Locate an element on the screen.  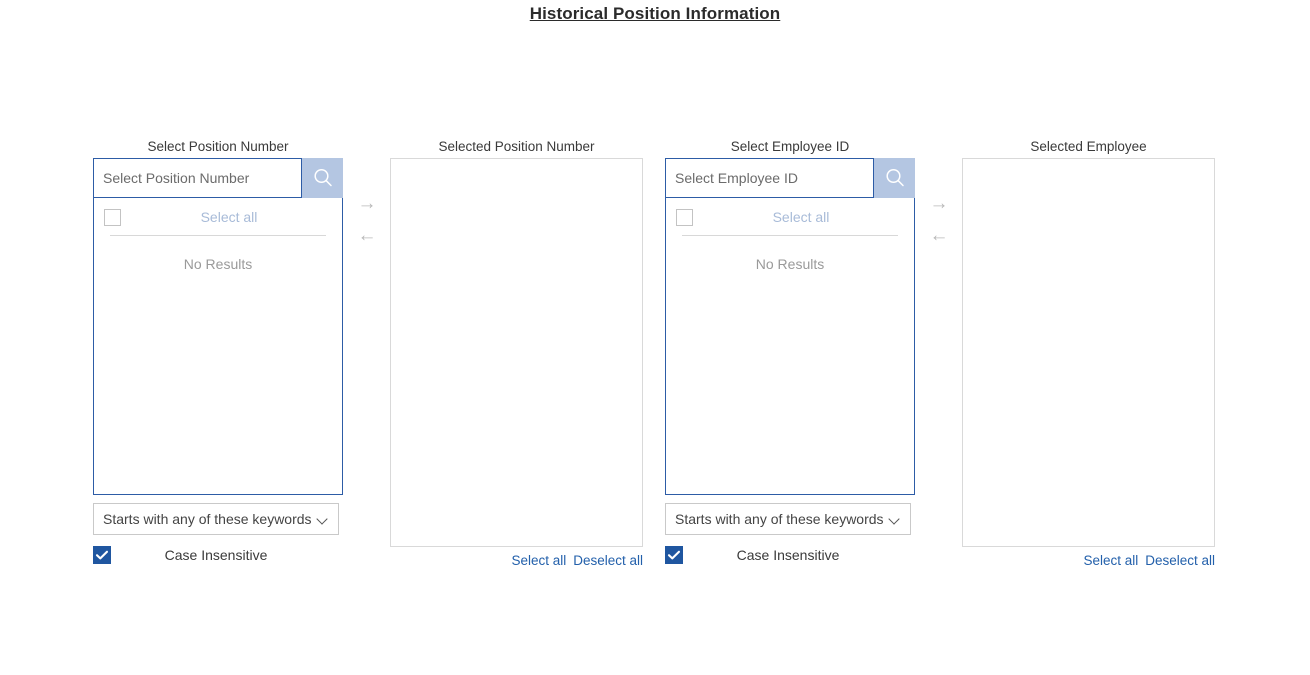
position-number-list-divider is located at coordinates (218, 235).